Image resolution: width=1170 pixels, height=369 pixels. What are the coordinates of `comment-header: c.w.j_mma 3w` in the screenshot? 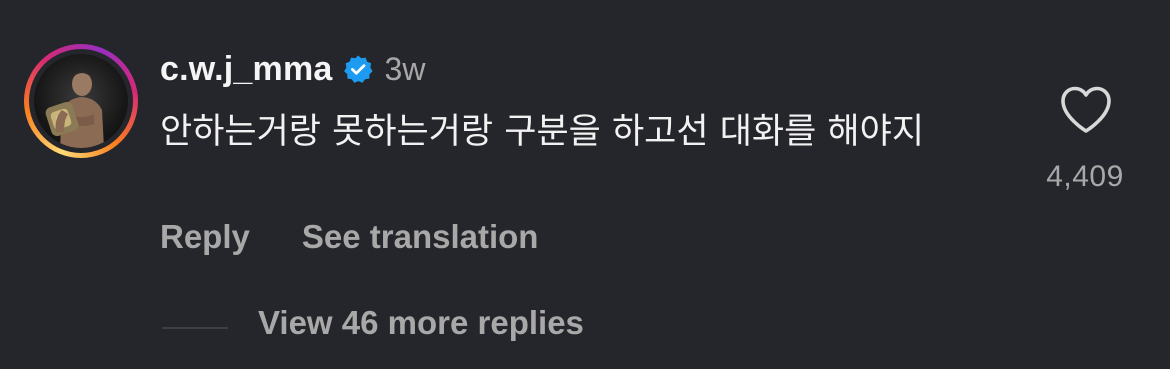 It's located at (292, 69).